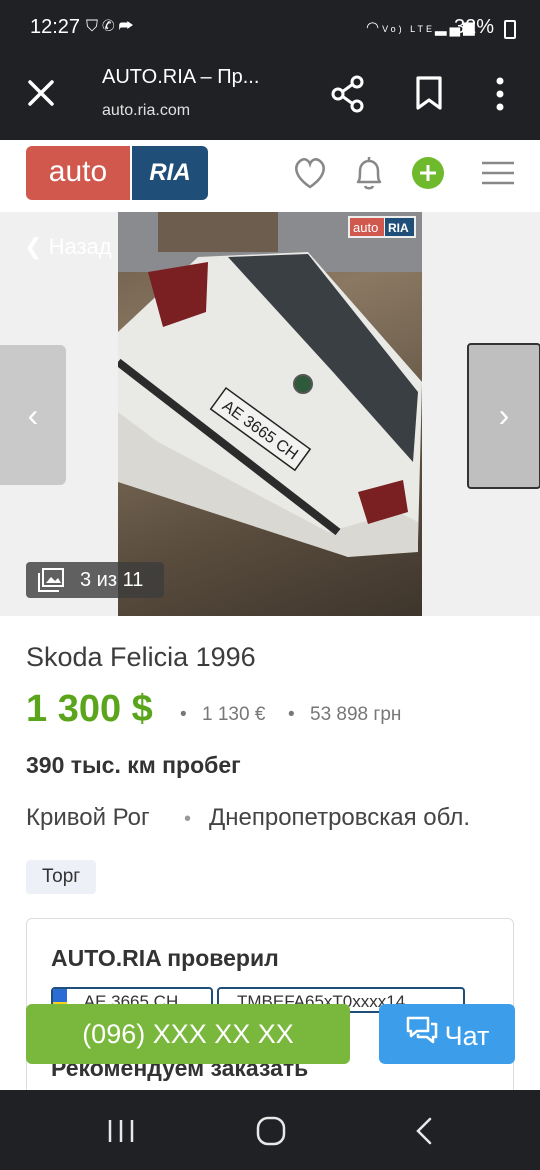 Image resolution: width=540 pixels, height=1170 pixels. What do you see at coordinates (424, 1131) in the screenshot?
I see `back-nav-icon` at bounding box center [424, 1131].